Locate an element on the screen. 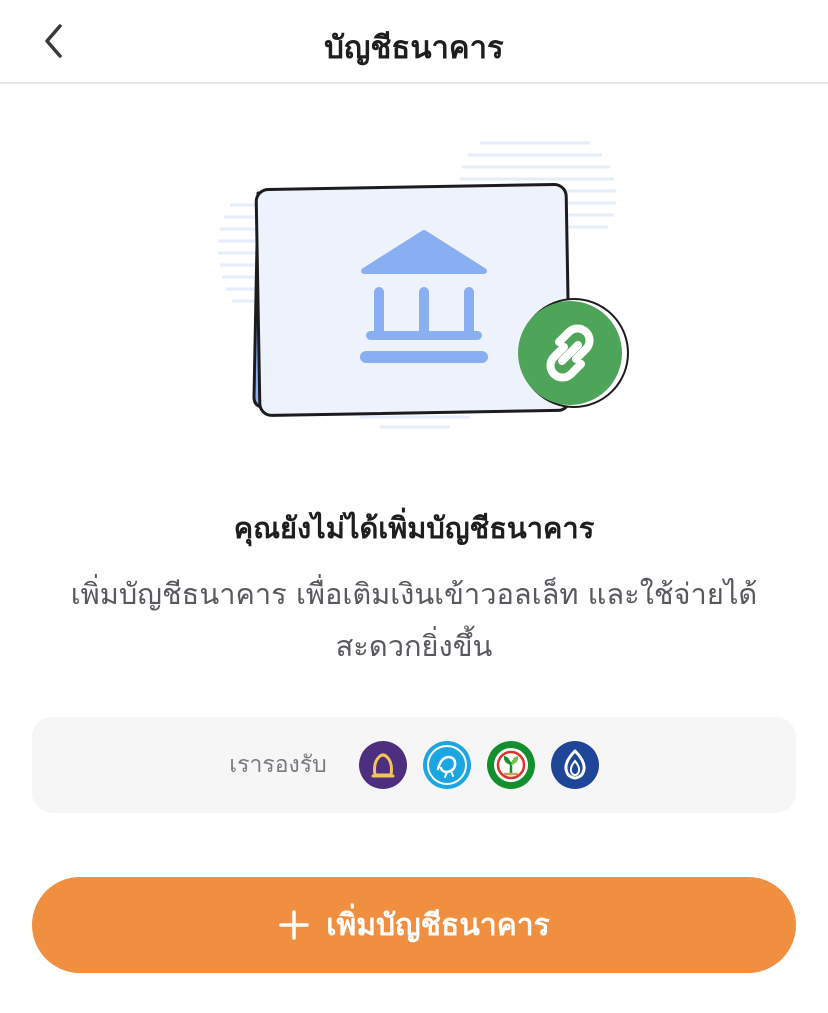 The width and height of the screenshot is (828, 1013). bangkok-bank-logo is located at coordinates (574, 765).